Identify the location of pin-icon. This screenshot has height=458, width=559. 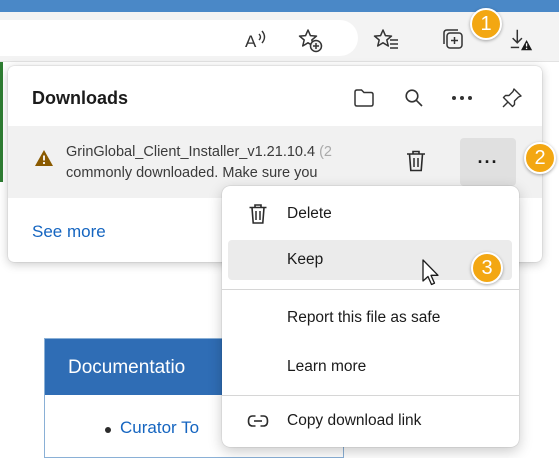
(512, 98).